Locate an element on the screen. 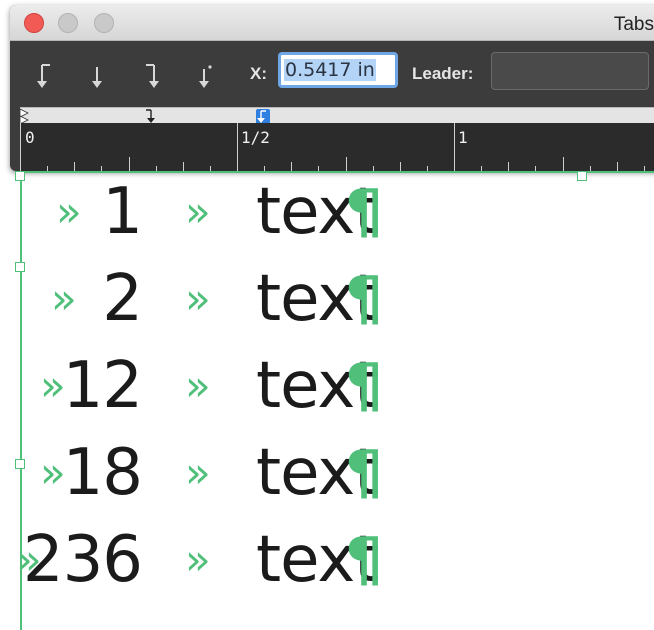 The width and height of the screenshot is (654, 630). right-justified-tab-button is located at coordinates (153, 76).